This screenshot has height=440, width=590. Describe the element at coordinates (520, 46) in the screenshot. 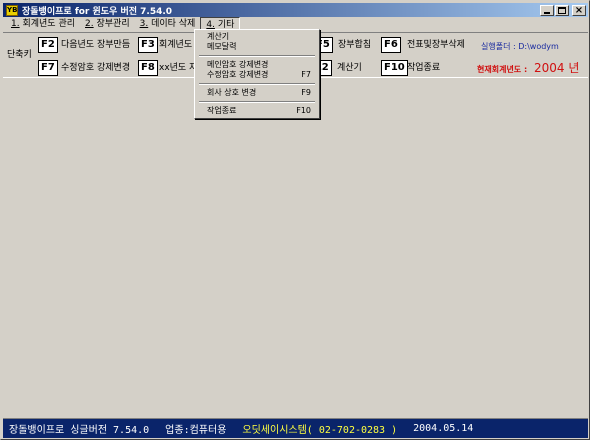

I see `run-folder-text: 실행폴더 : D:\wodym` at that location.